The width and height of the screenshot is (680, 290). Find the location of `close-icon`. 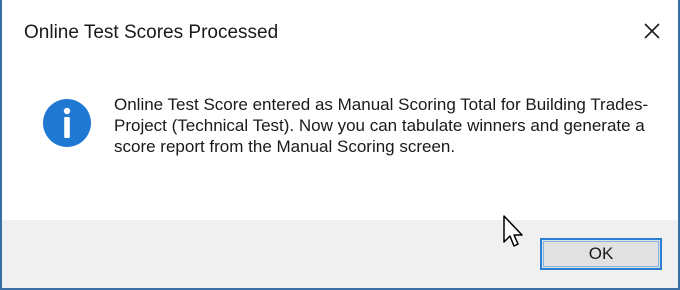

close-icon is located at coordinates (652, 31).